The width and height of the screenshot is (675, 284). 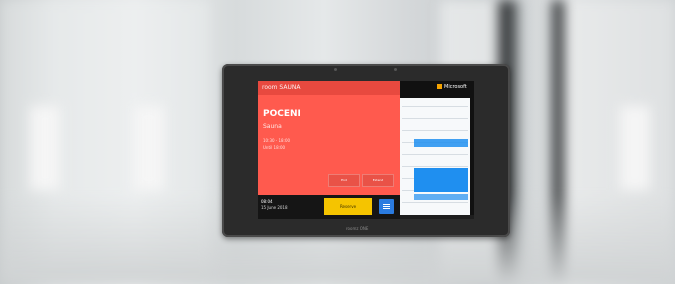 I want to click on meeting-until: Until 18:00, so click(x=274, y=147).